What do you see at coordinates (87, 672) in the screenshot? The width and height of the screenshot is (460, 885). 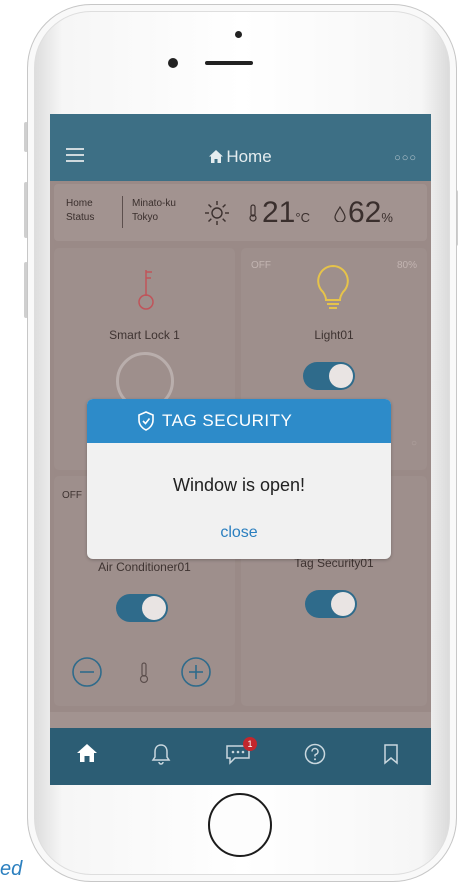 I see `decrease-icon` at bounding box center [87, 672].